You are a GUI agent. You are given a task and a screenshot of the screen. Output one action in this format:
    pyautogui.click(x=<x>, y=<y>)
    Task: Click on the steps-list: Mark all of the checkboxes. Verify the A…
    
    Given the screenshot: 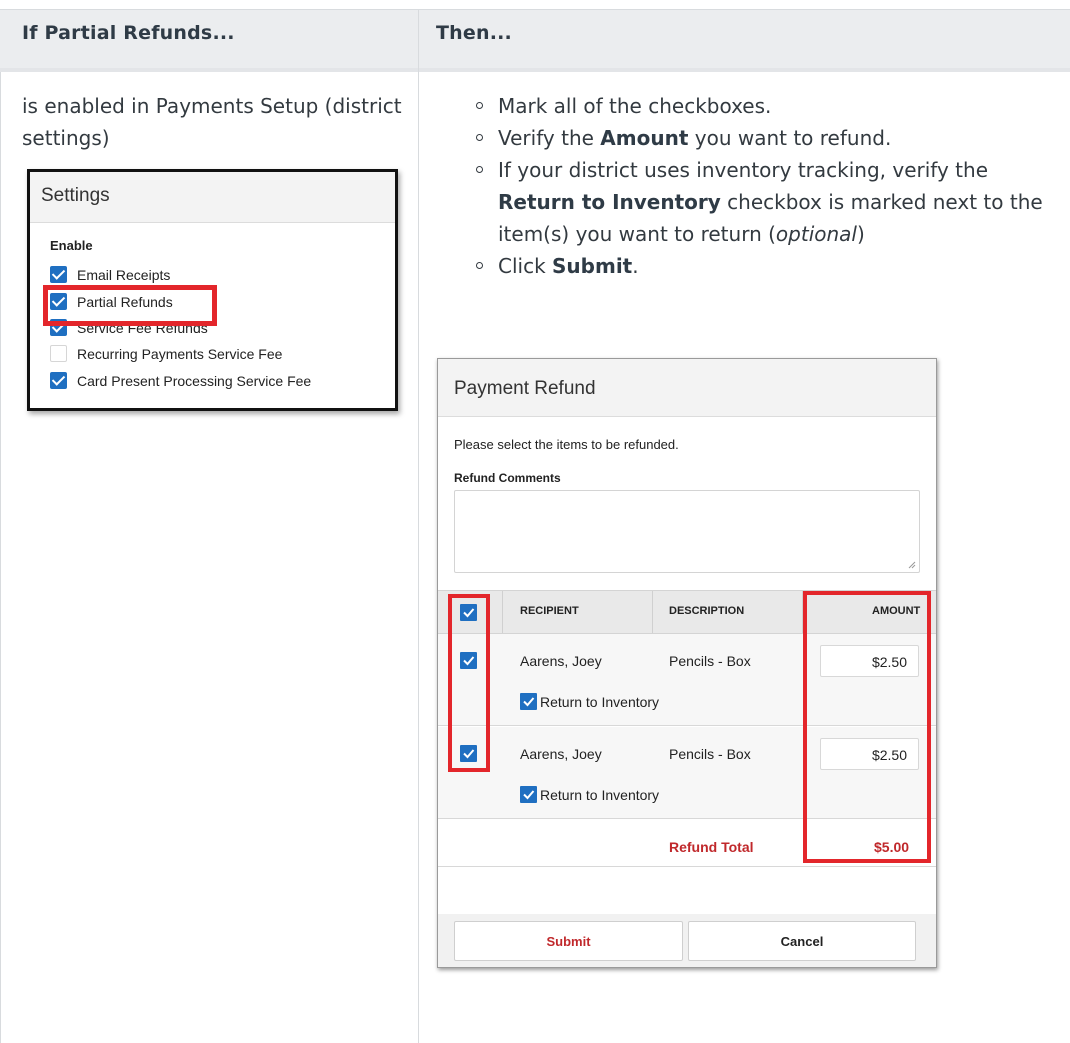 What is the action you would take?
    pyautogui.click(x=771, y=186)
    